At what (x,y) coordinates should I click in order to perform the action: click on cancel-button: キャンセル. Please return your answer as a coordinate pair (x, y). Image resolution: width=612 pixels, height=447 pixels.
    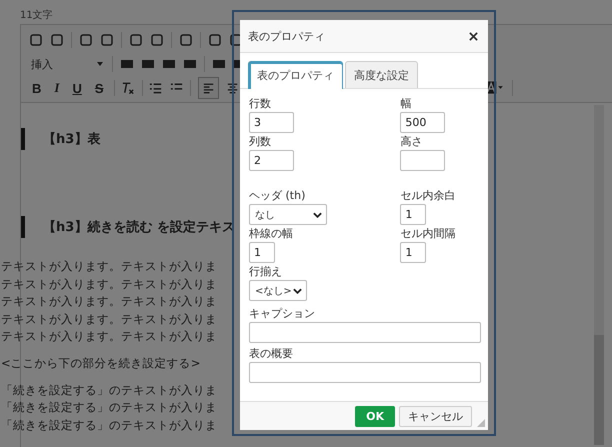
    Looking at the image, I should click on (435, 416).